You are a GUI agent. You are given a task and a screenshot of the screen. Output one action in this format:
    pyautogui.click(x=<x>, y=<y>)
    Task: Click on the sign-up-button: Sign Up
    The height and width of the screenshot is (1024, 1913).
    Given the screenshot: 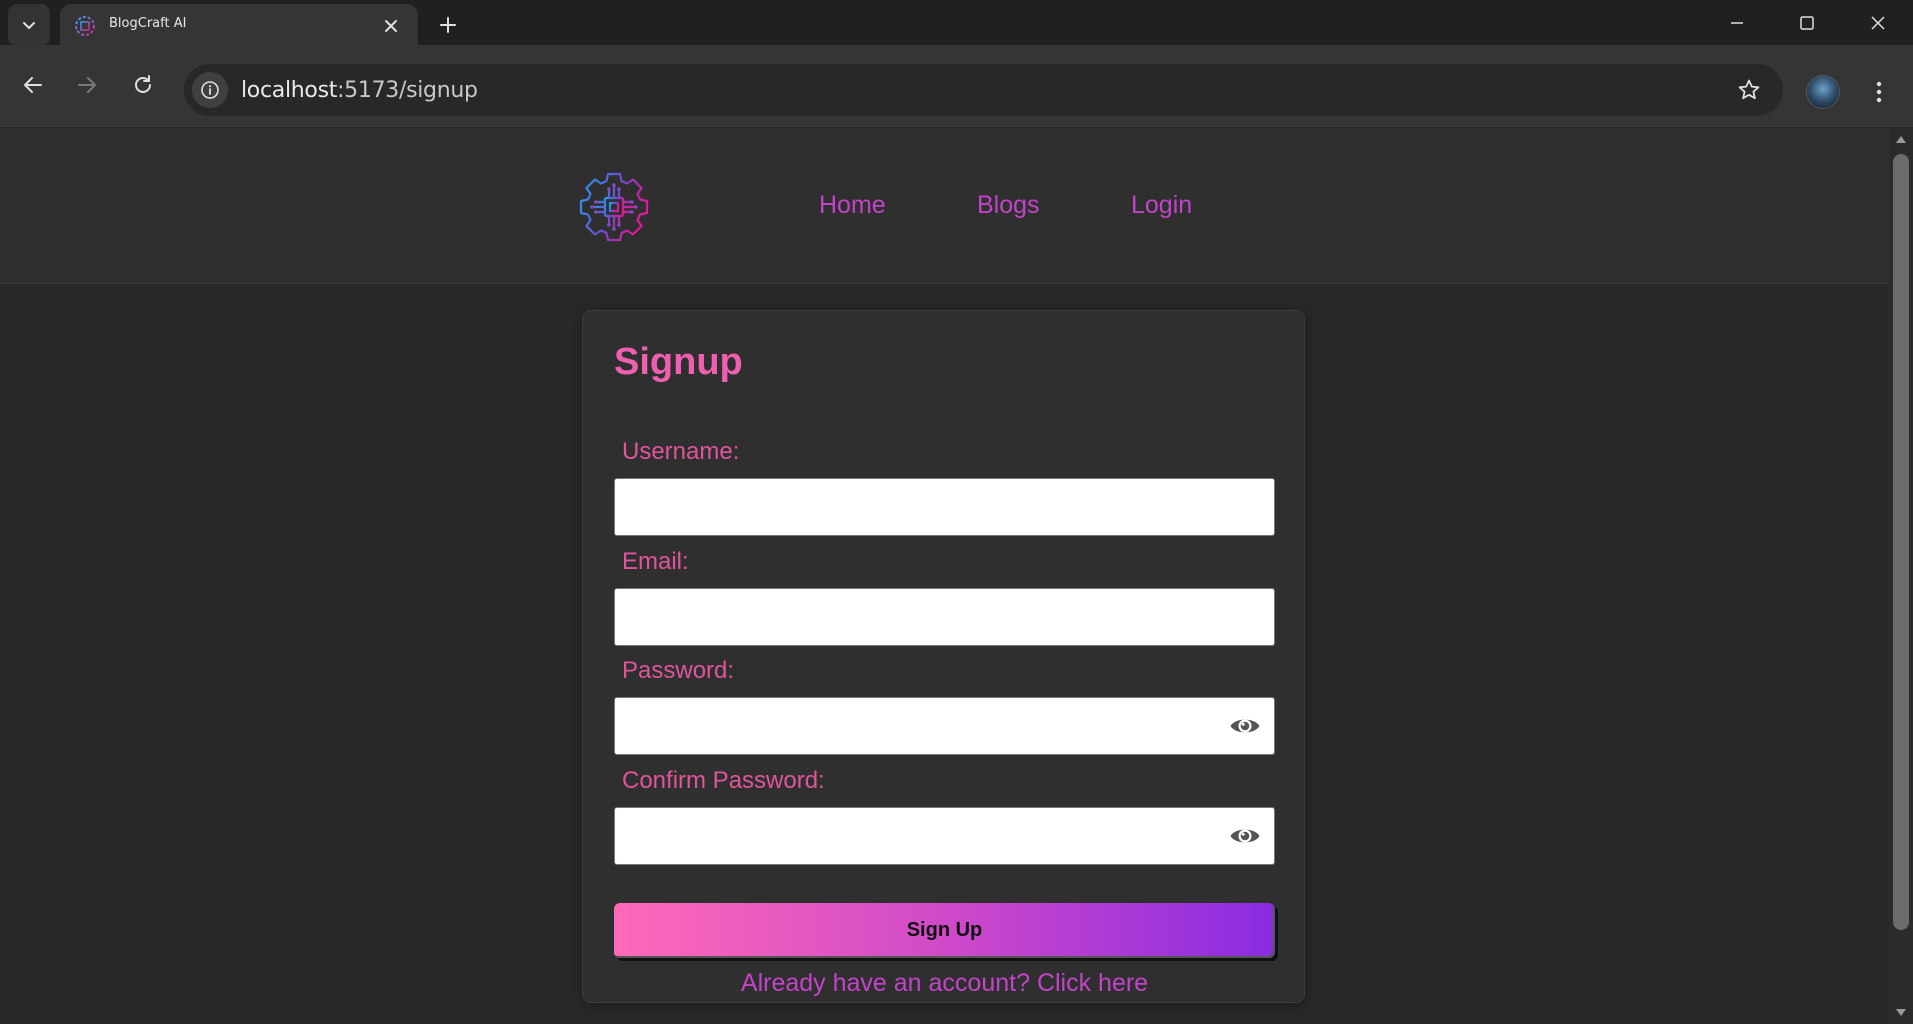 What is the action you would take?
    pyautogui.click(x=944, y=930)
    